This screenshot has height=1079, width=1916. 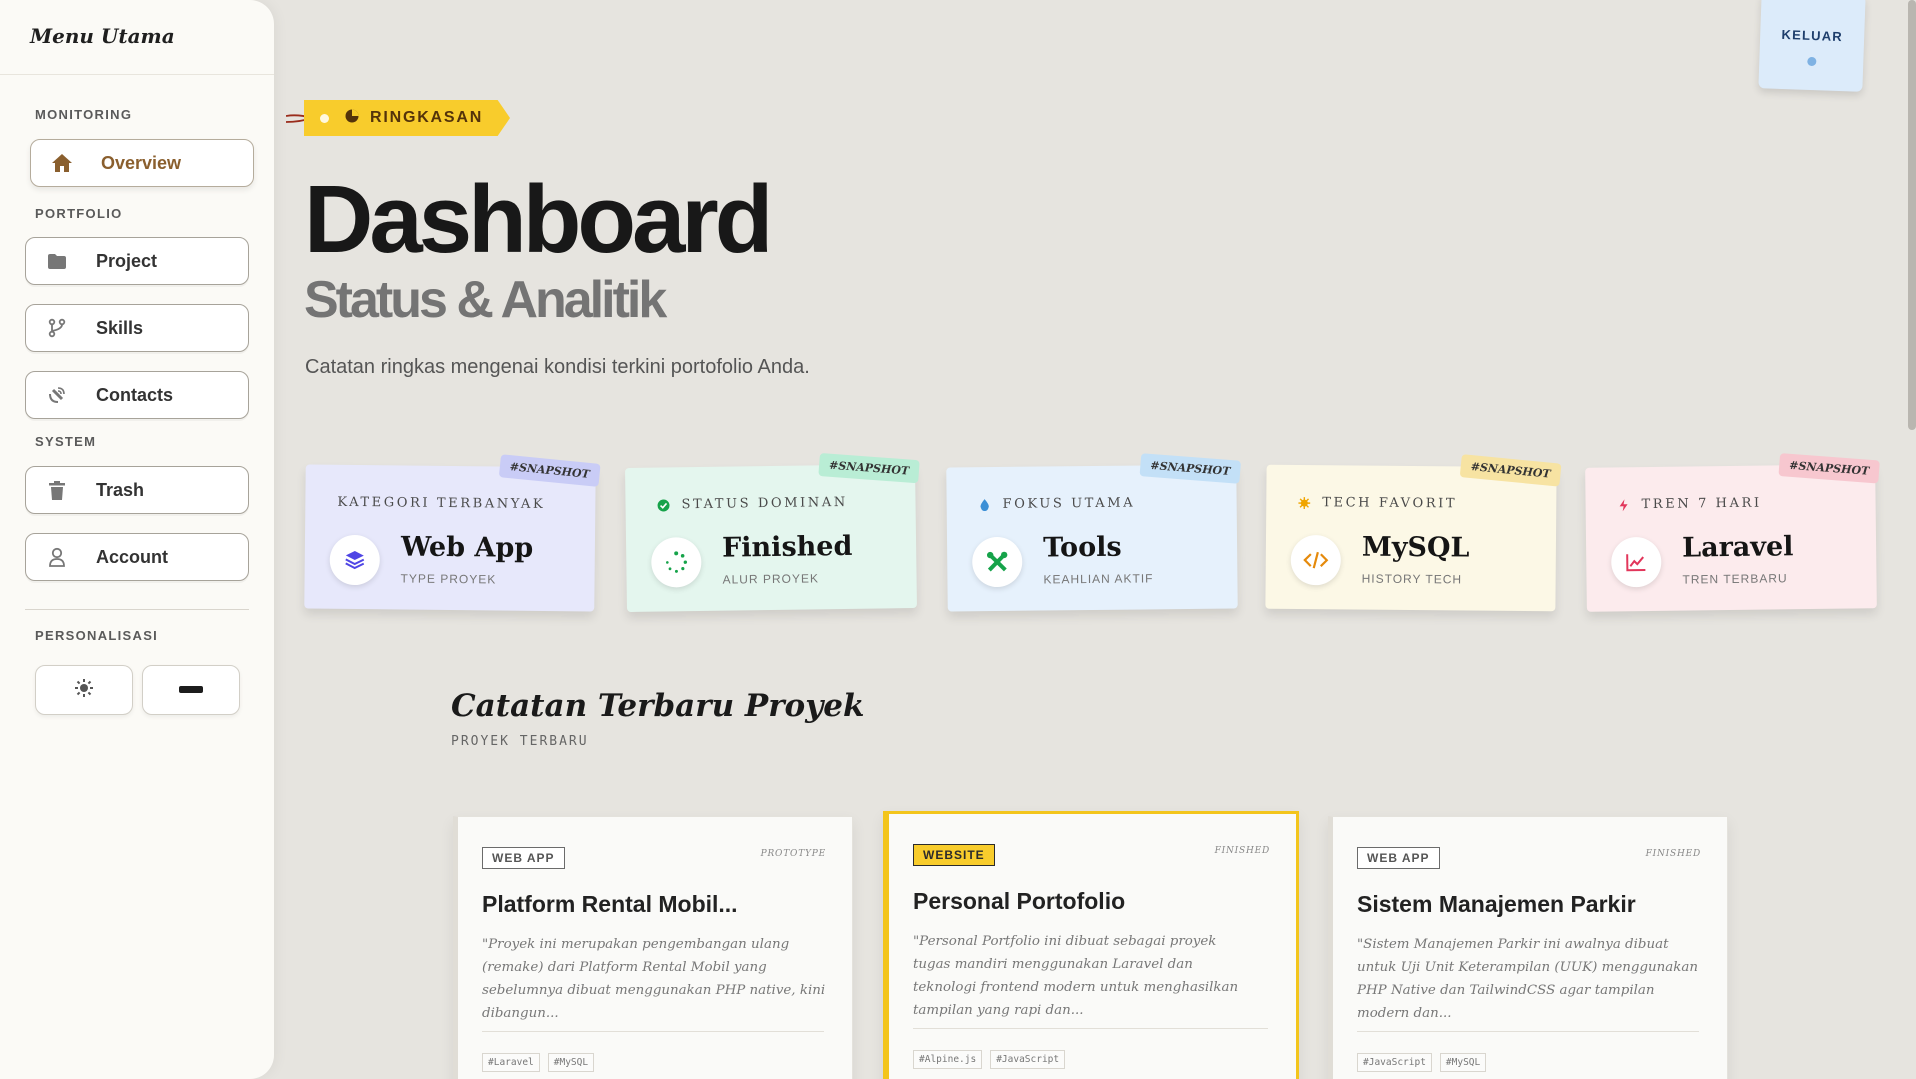 What do you see at coordinates (1737, 547) in the screenshot?
I see `stat-value: Laravel` at bounding box center [1737, 547].